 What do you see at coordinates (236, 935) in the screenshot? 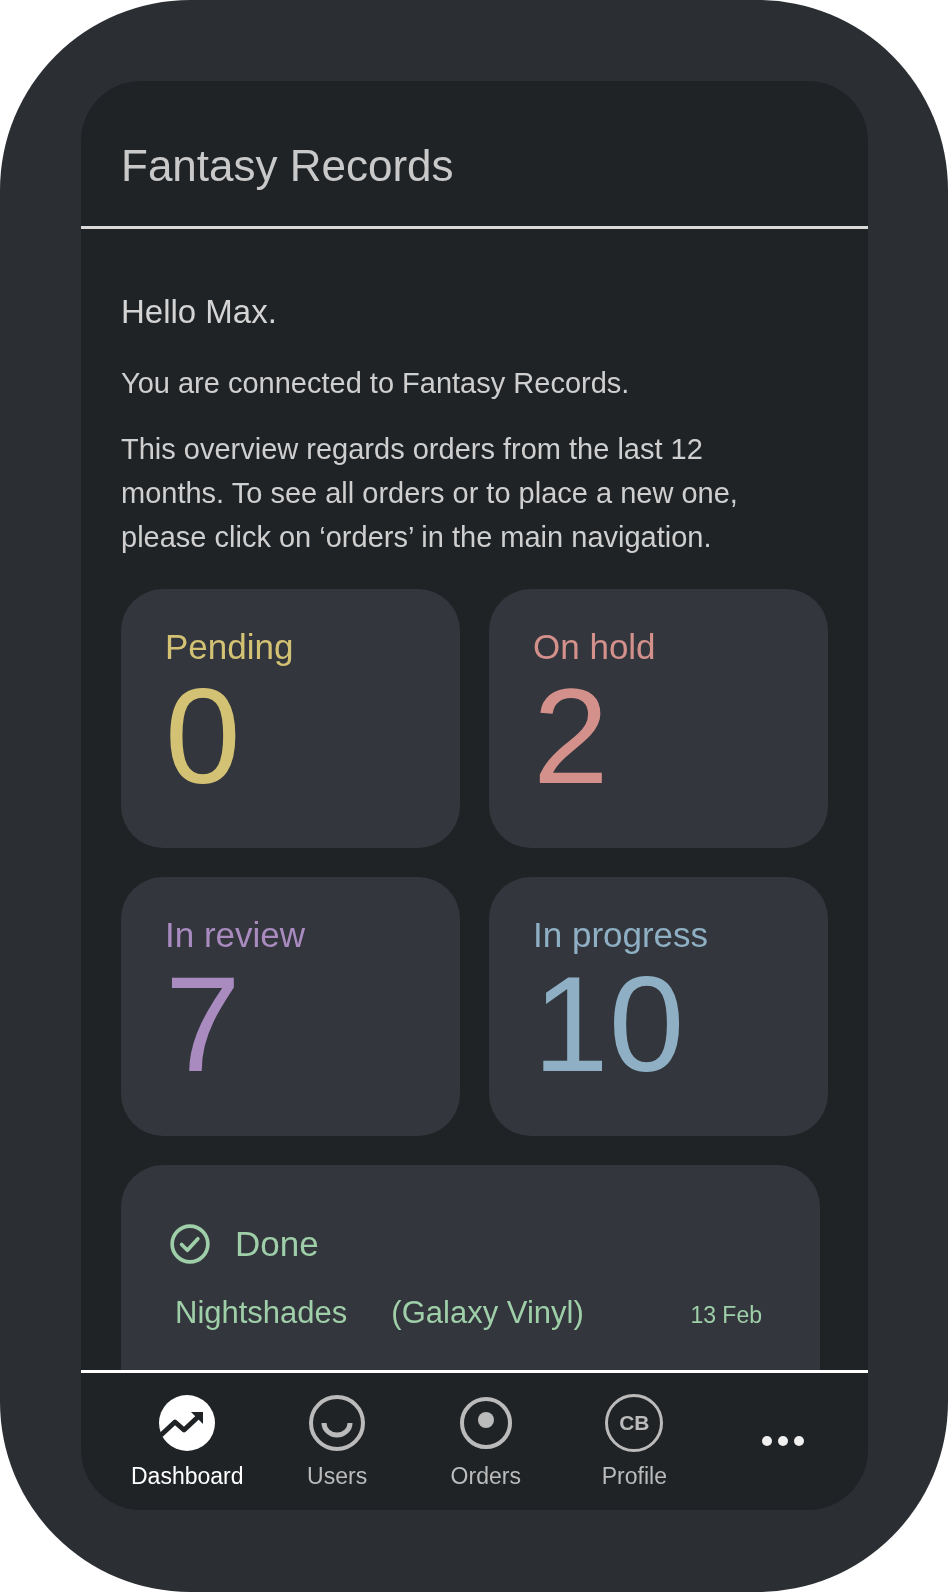
I see `stat-label: In review` at bounding box center [236, 935].